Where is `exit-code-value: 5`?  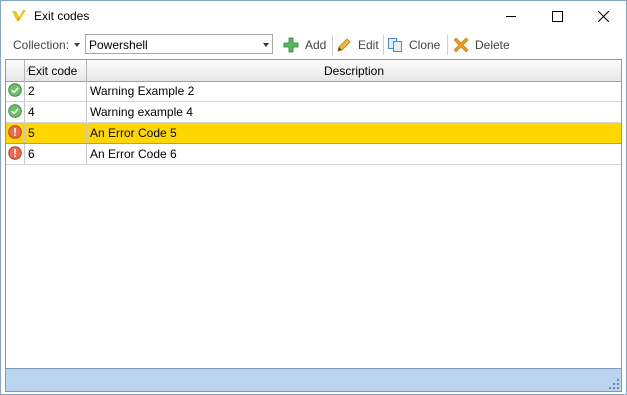
exit-code-value: 5 is located at coordinates (31, 133).